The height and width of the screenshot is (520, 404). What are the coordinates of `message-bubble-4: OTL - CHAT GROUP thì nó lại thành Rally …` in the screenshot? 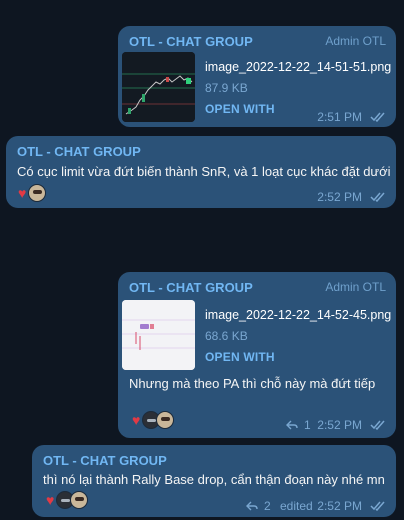 It's located at (214, 481).